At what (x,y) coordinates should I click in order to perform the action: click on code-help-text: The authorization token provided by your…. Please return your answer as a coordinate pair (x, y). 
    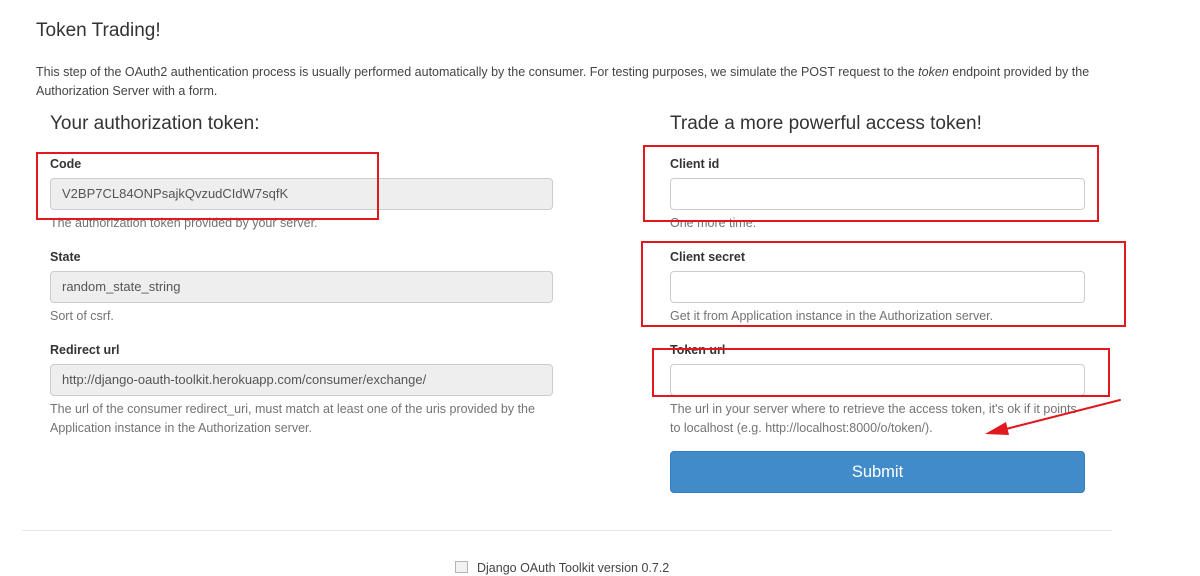
    Looking at the image, I should click on (184, 223).